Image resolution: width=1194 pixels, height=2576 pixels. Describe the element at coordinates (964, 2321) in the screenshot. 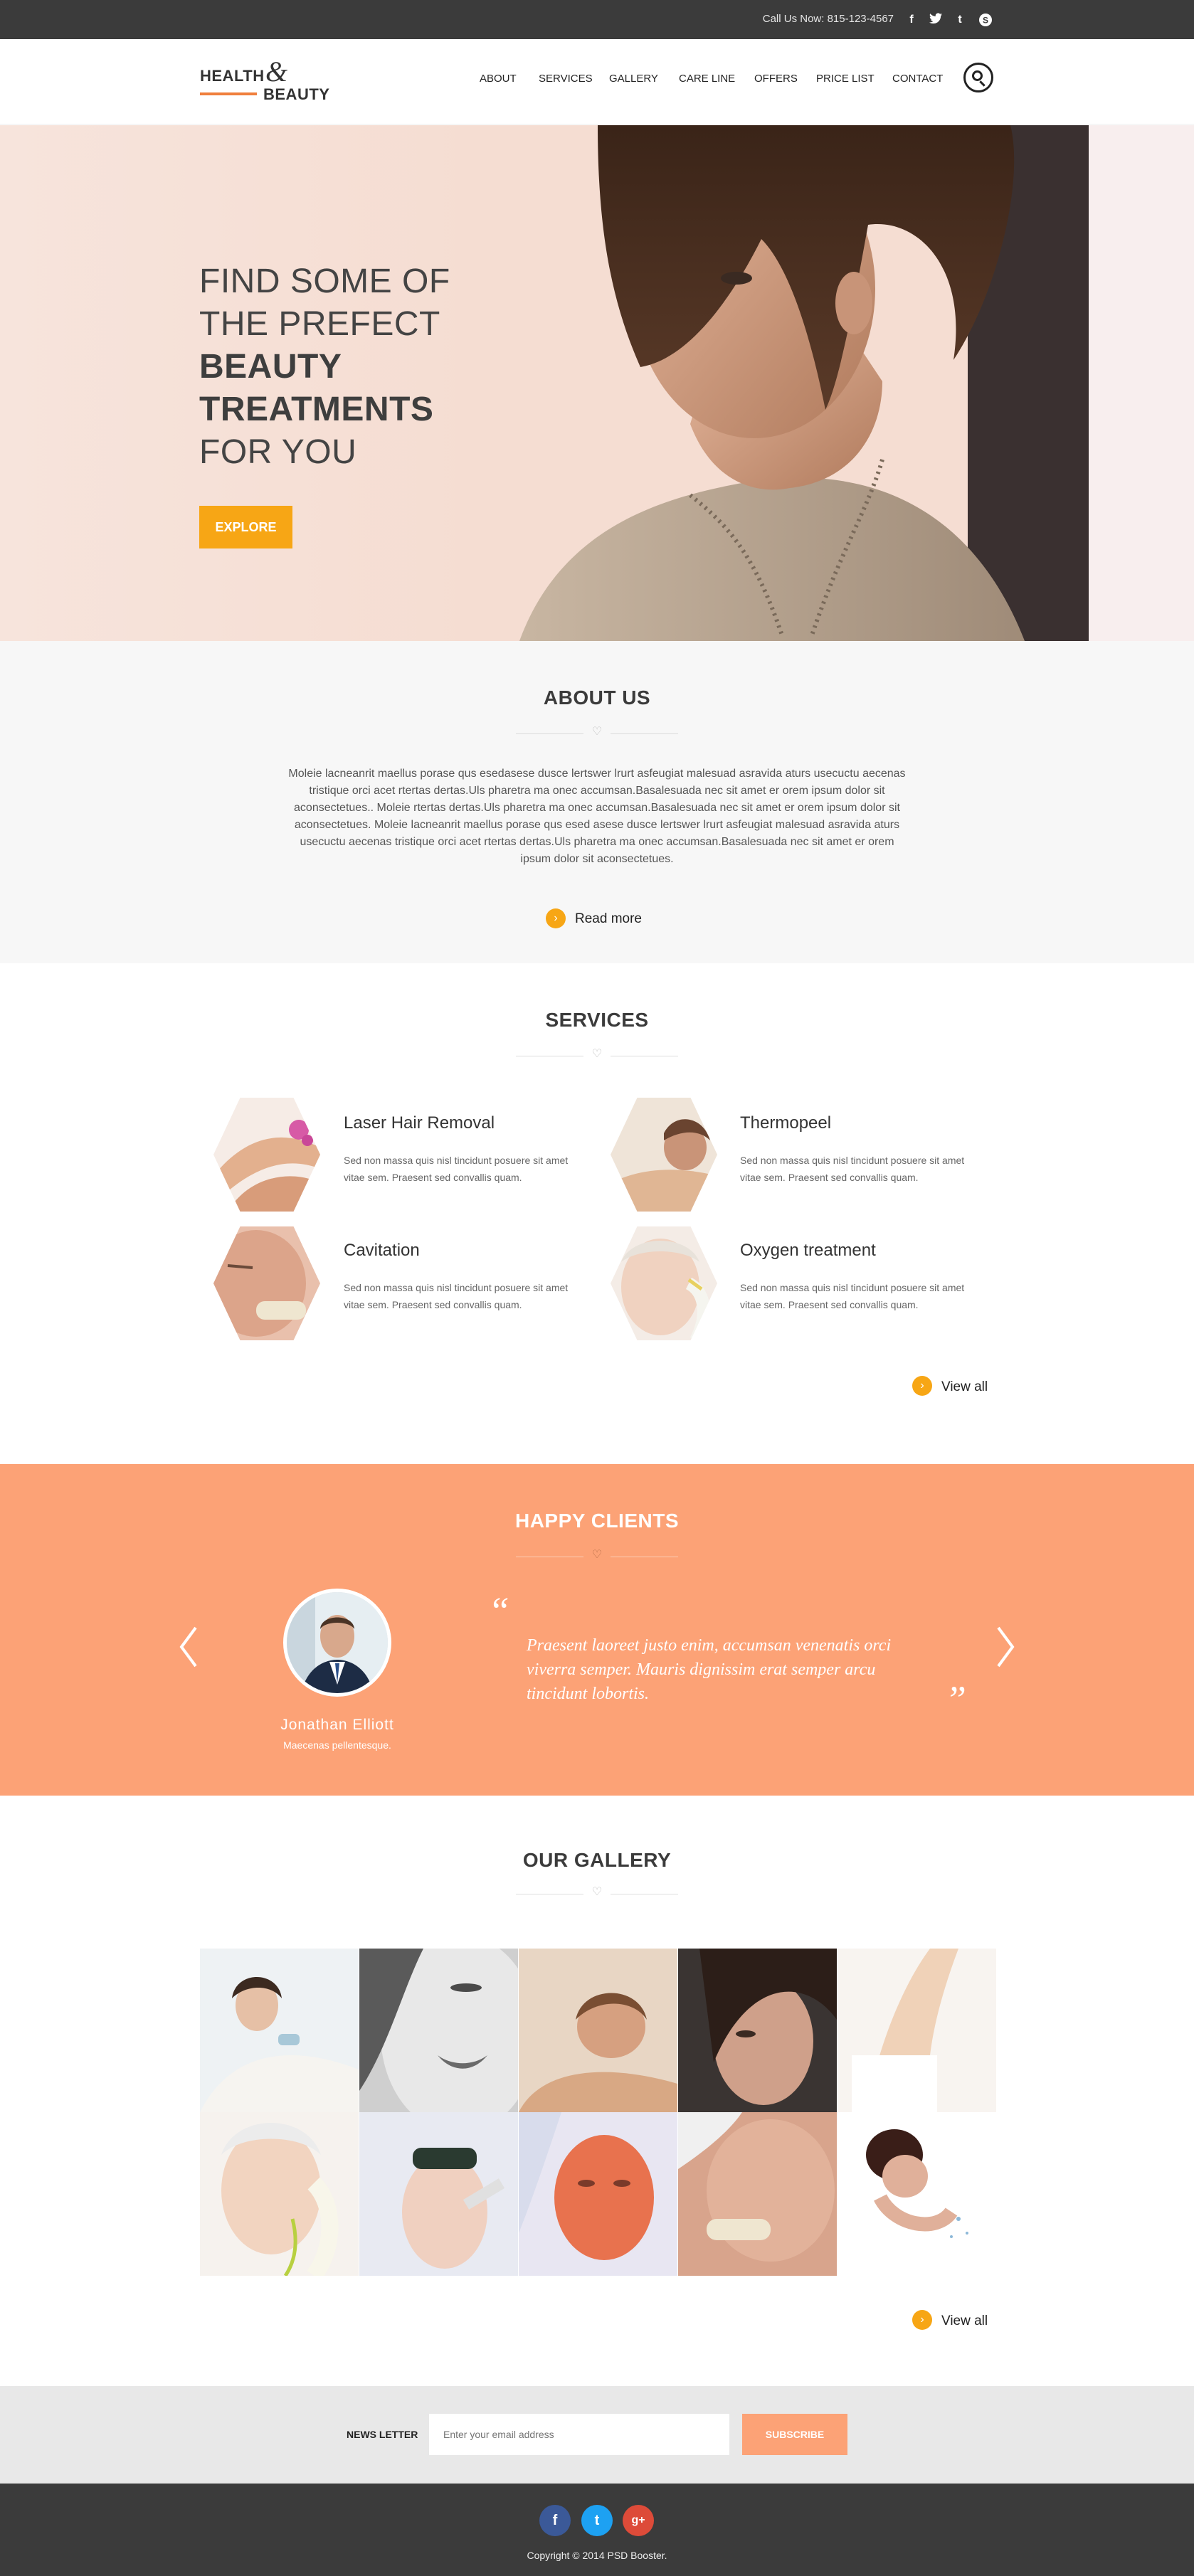

I see `gallery-view-all-link: View all` at that location.